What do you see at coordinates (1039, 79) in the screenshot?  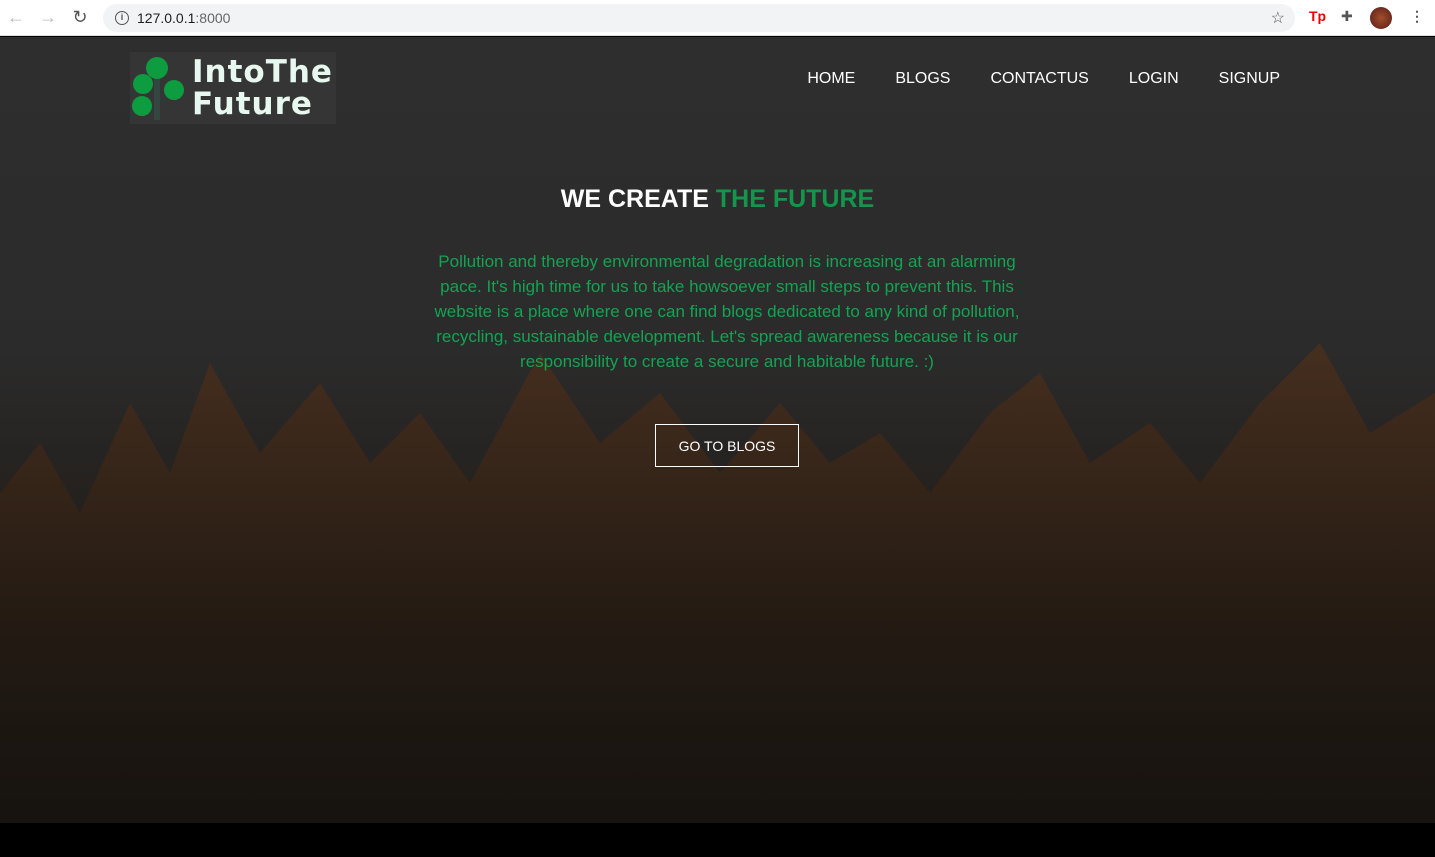 I see `nav-contactus: CONTACTUS` at bounding box center [1039, 79].